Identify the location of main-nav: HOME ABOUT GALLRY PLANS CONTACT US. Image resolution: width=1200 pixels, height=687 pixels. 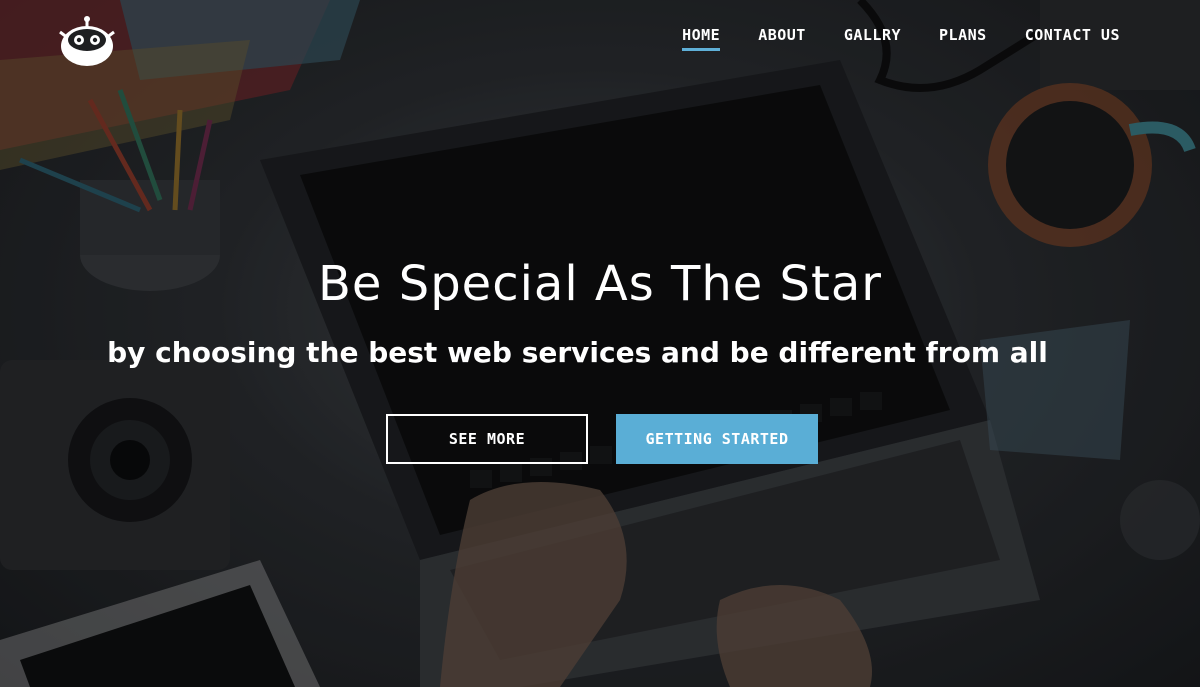
(901, 38).